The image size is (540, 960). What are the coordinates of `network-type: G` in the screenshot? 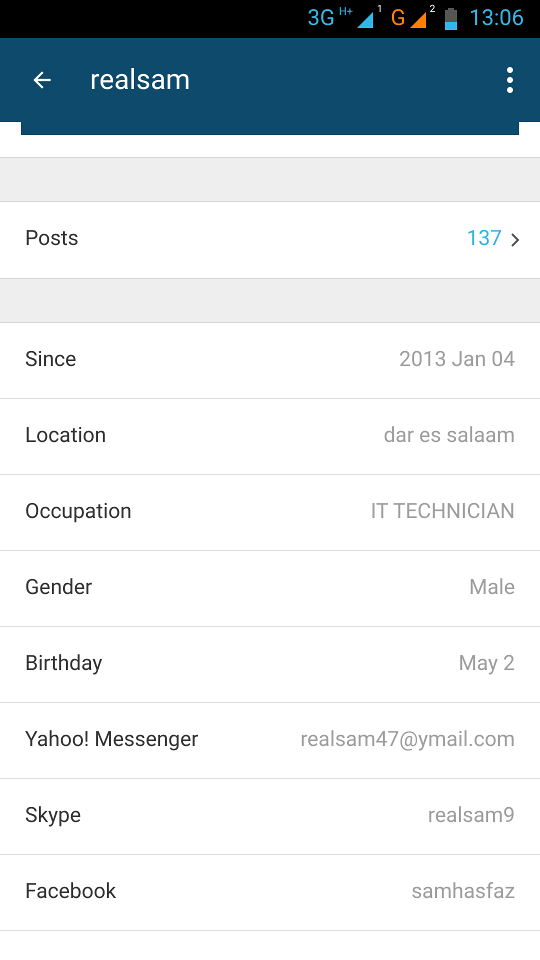 It's located at (398, 19).